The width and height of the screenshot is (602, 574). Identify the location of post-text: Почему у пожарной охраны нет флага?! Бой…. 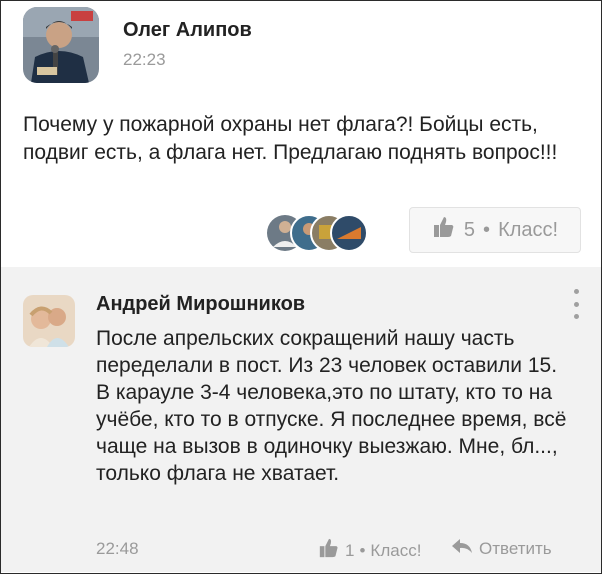
(290, 138).